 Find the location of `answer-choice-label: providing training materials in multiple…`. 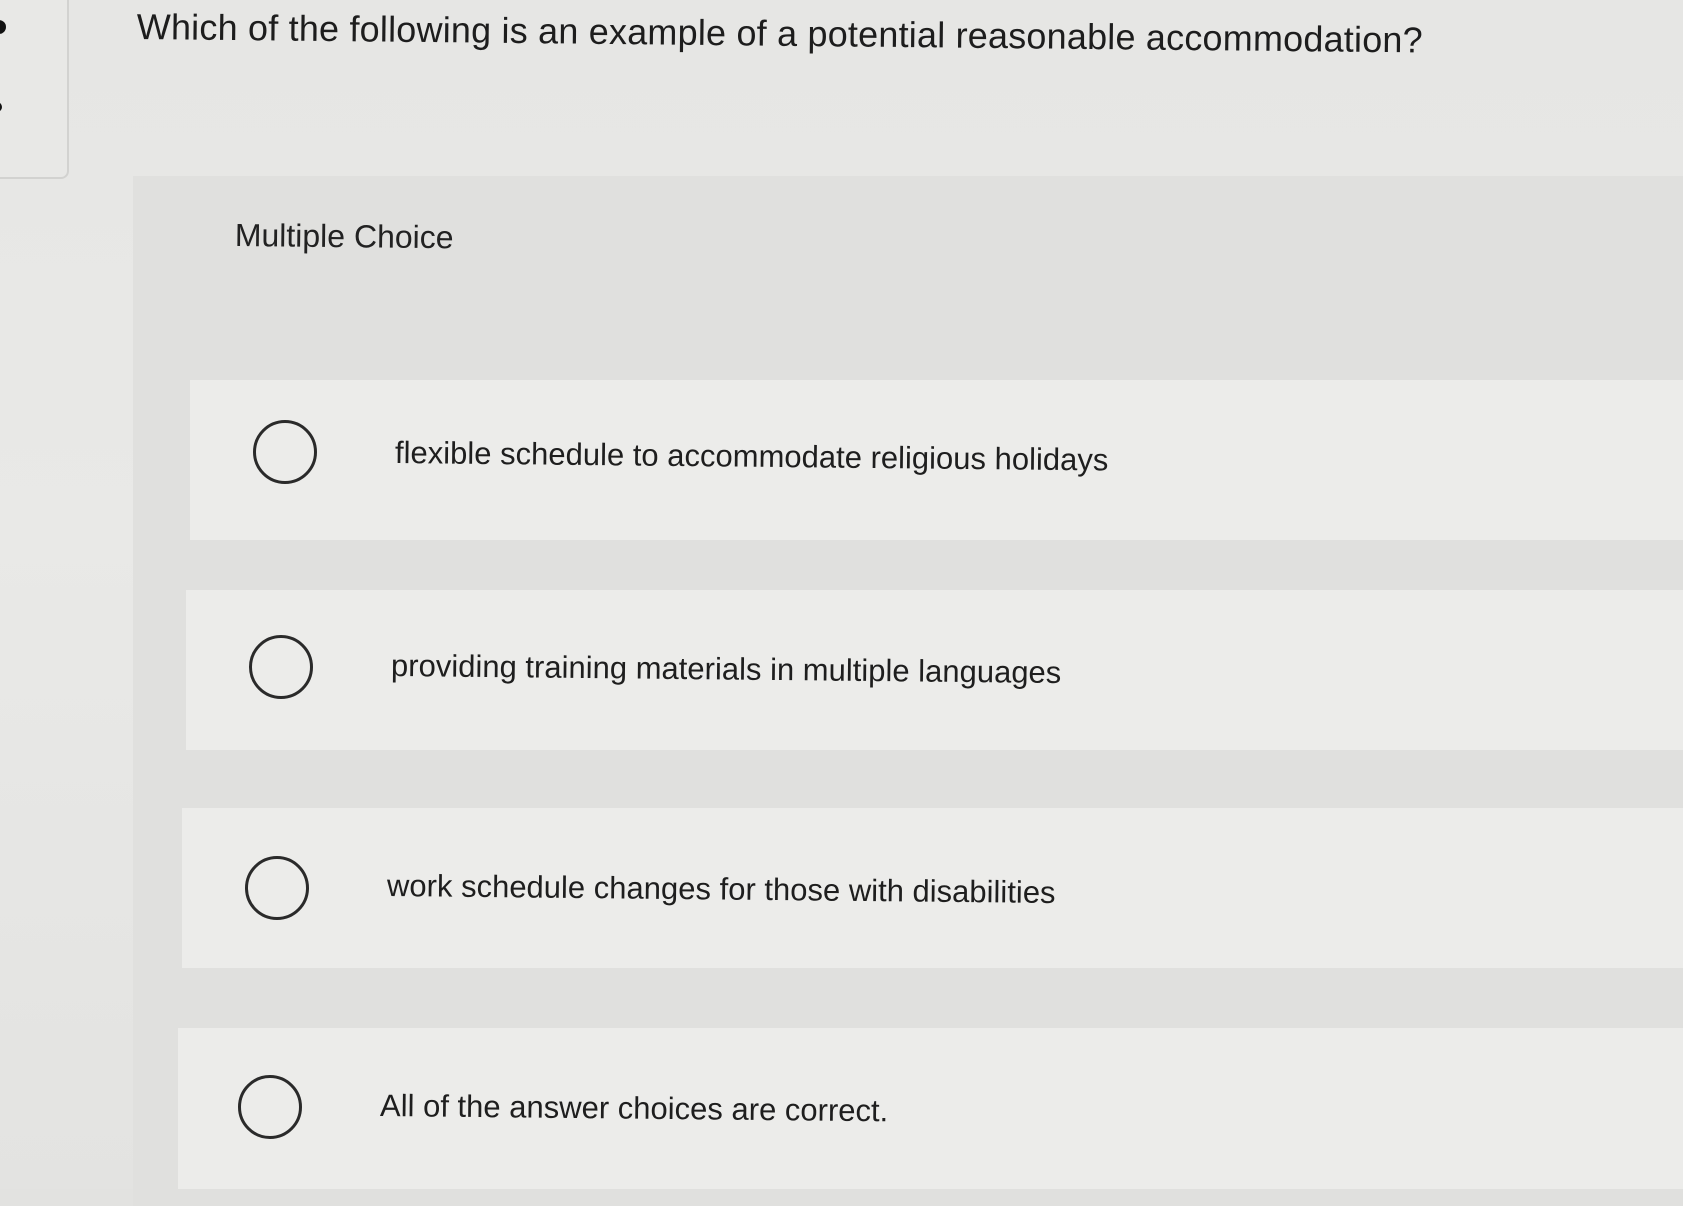

answer-choice-label: providing training materials in multiple… is located at coordinates (726, 669).